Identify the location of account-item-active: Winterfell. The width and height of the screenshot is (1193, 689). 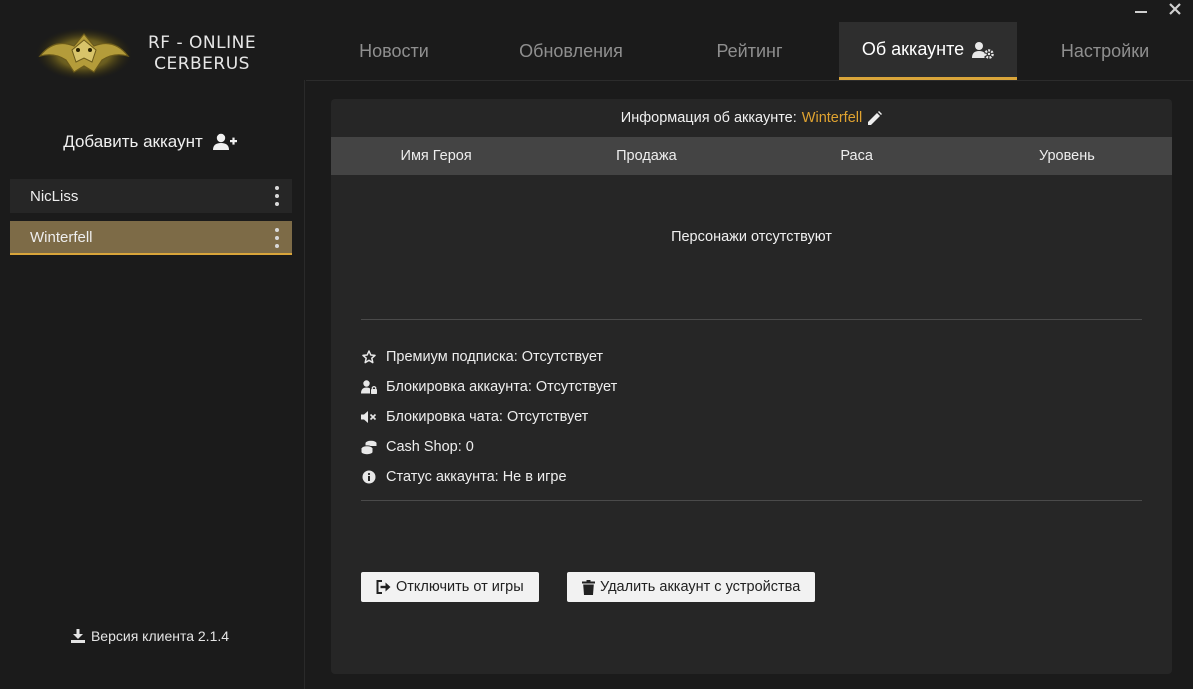
(151, 238).